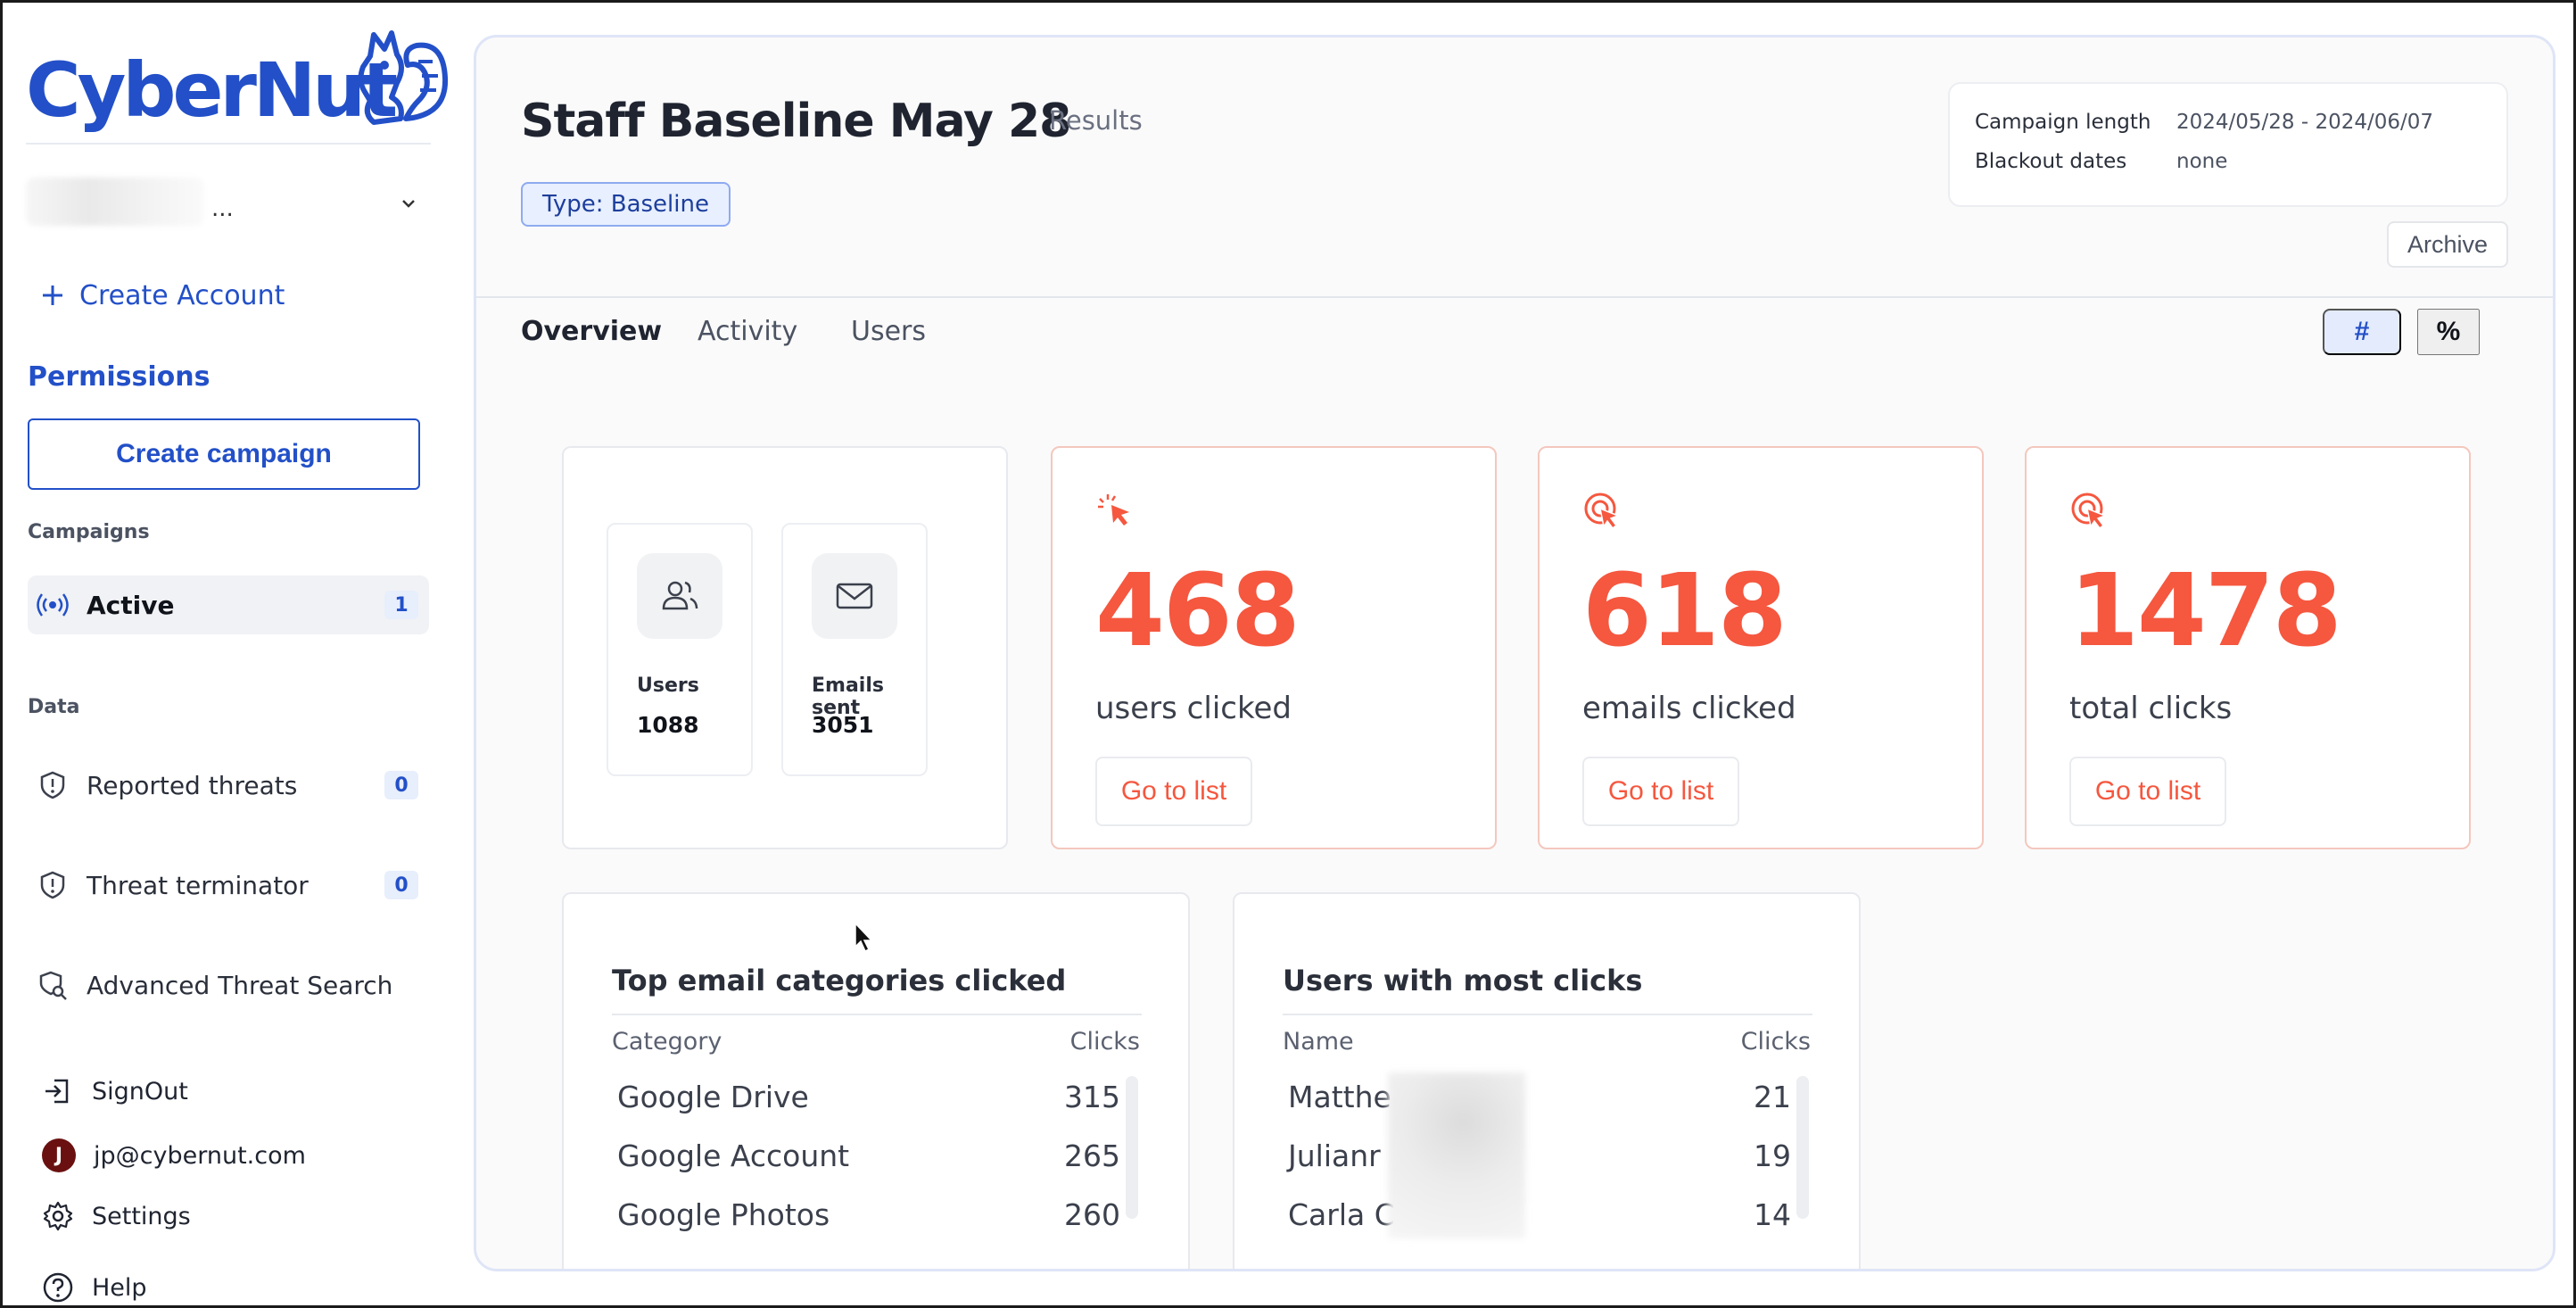 The image size is (2576, 1308). I want to click on users-clicked-card: 468 users clicked Go to list, so click(1274, 647).